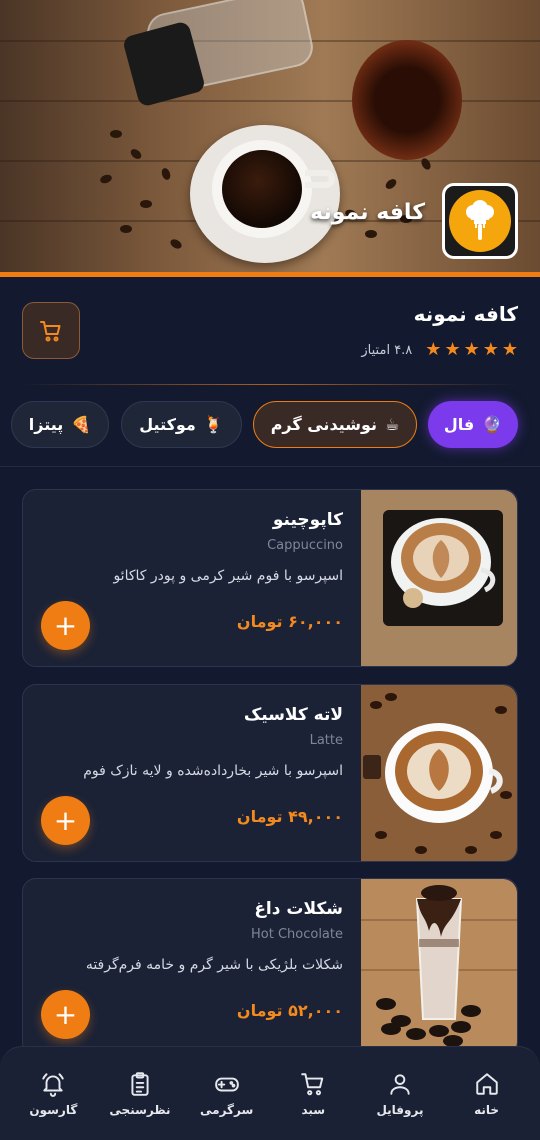 The height and width of the screenshot is (1140, 540). Describe the element at coordinates (293, 715) in the screenshot. I see `product-name: لاته کلاسیک` at that location.